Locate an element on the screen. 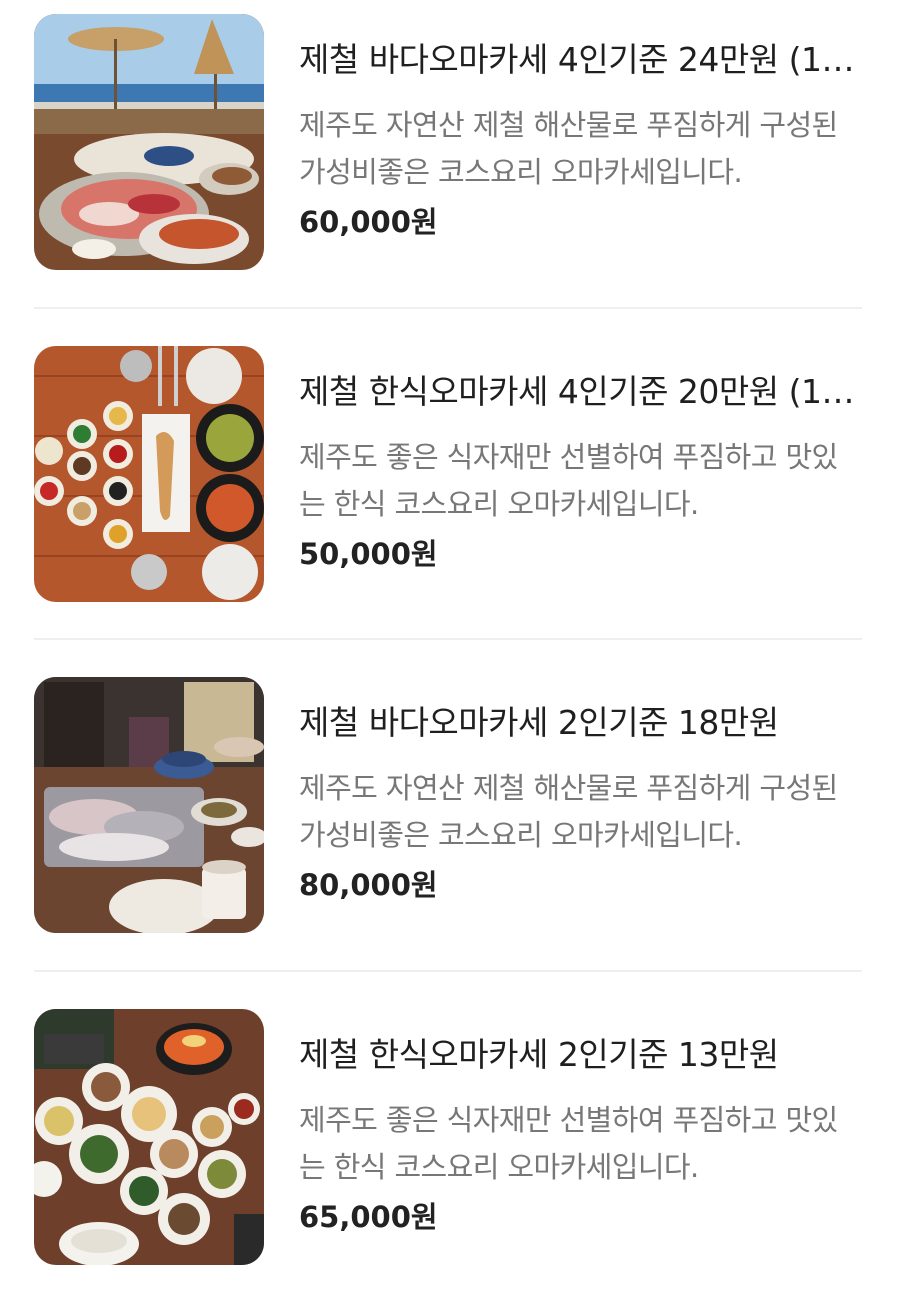  product-price: 50,000원 is located at coordinates (368, 554).